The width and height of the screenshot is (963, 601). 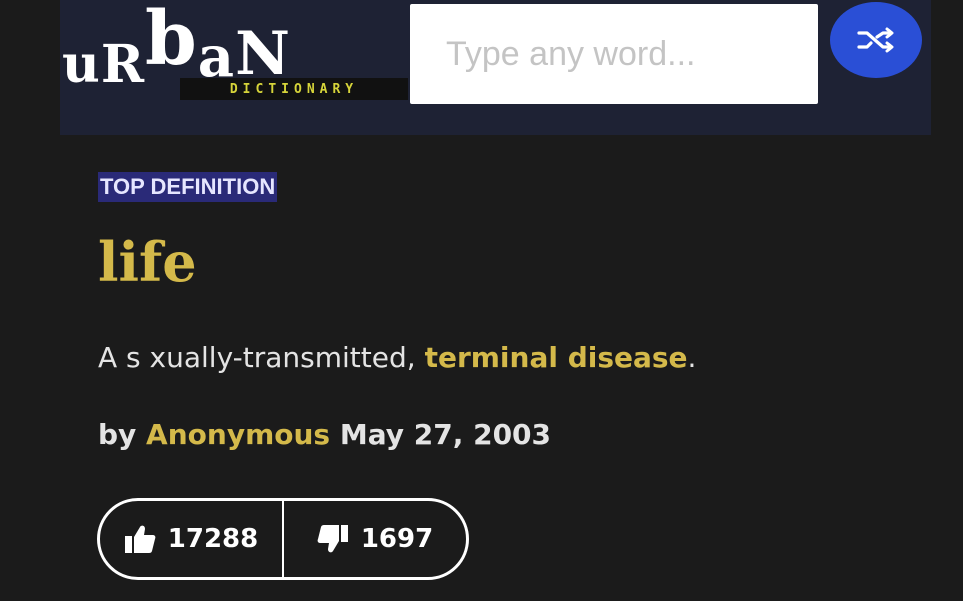 What do you see at coordinates (261, 357) in the screenshot?
I see `definition-prefix: A s xually-transmitted,` at bounding box center [261, 357].